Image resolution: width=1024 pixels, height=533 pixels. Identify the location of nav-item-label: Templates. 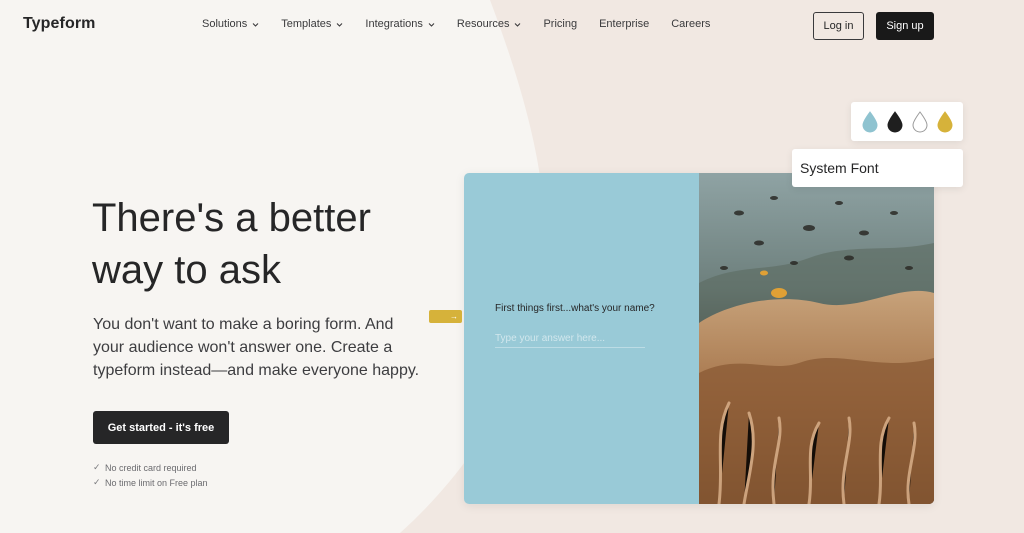
(306, 24).